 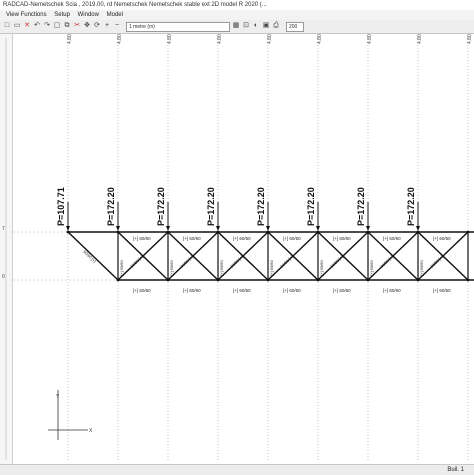 I want to click on menu-item-window: Window, so click(x=88, y=15).